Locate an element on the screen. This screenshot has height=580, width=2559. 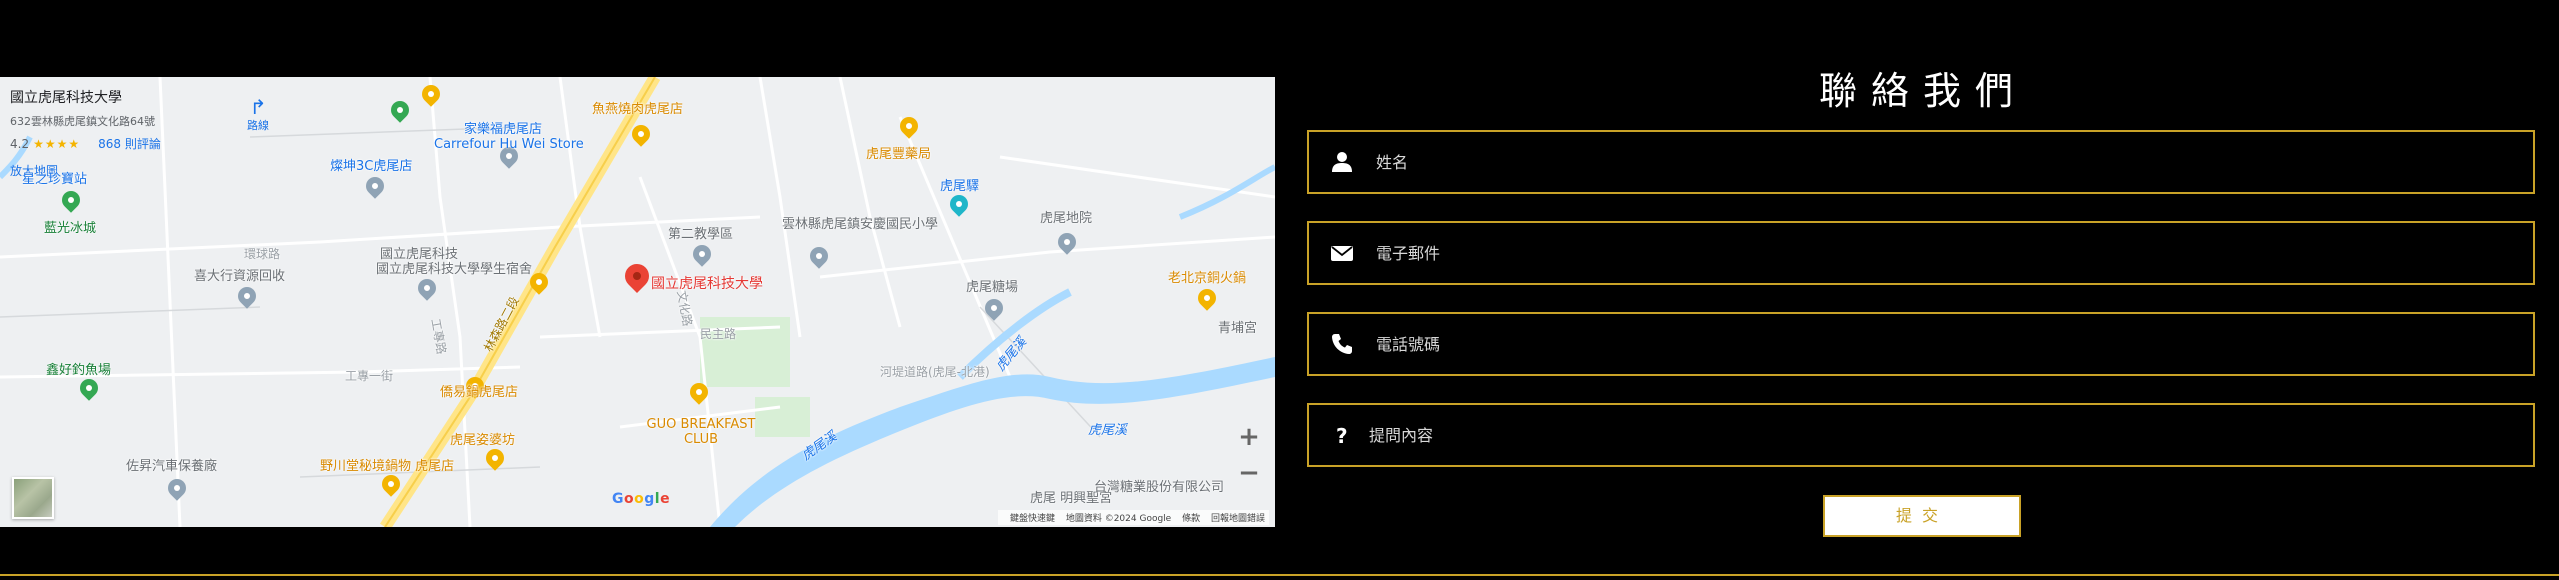
user-icon is located at coordinates (1342, 162).